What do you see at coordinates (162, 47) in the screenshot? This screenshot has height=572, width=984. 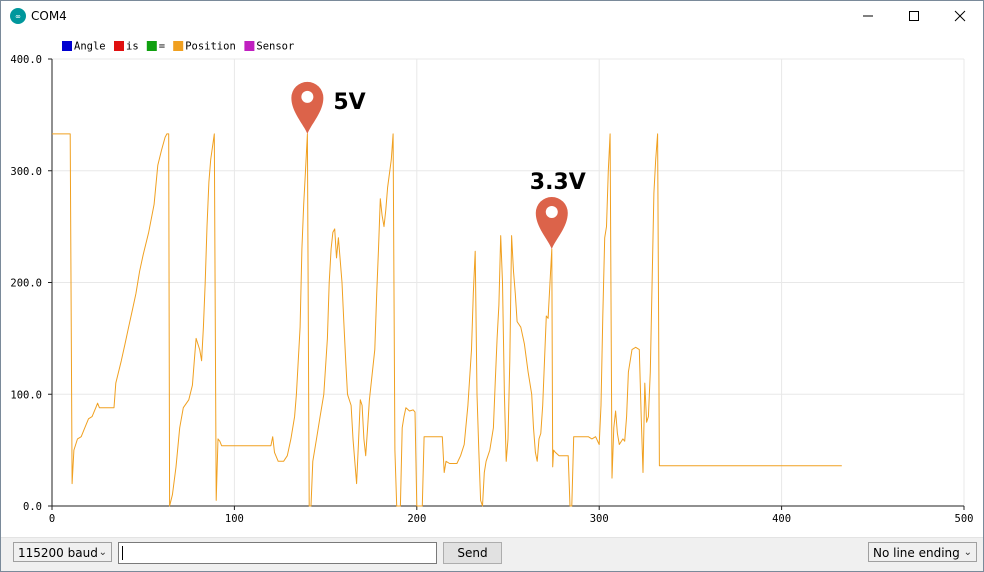 I see `legend-label: =` at bounding box center [162, 47].